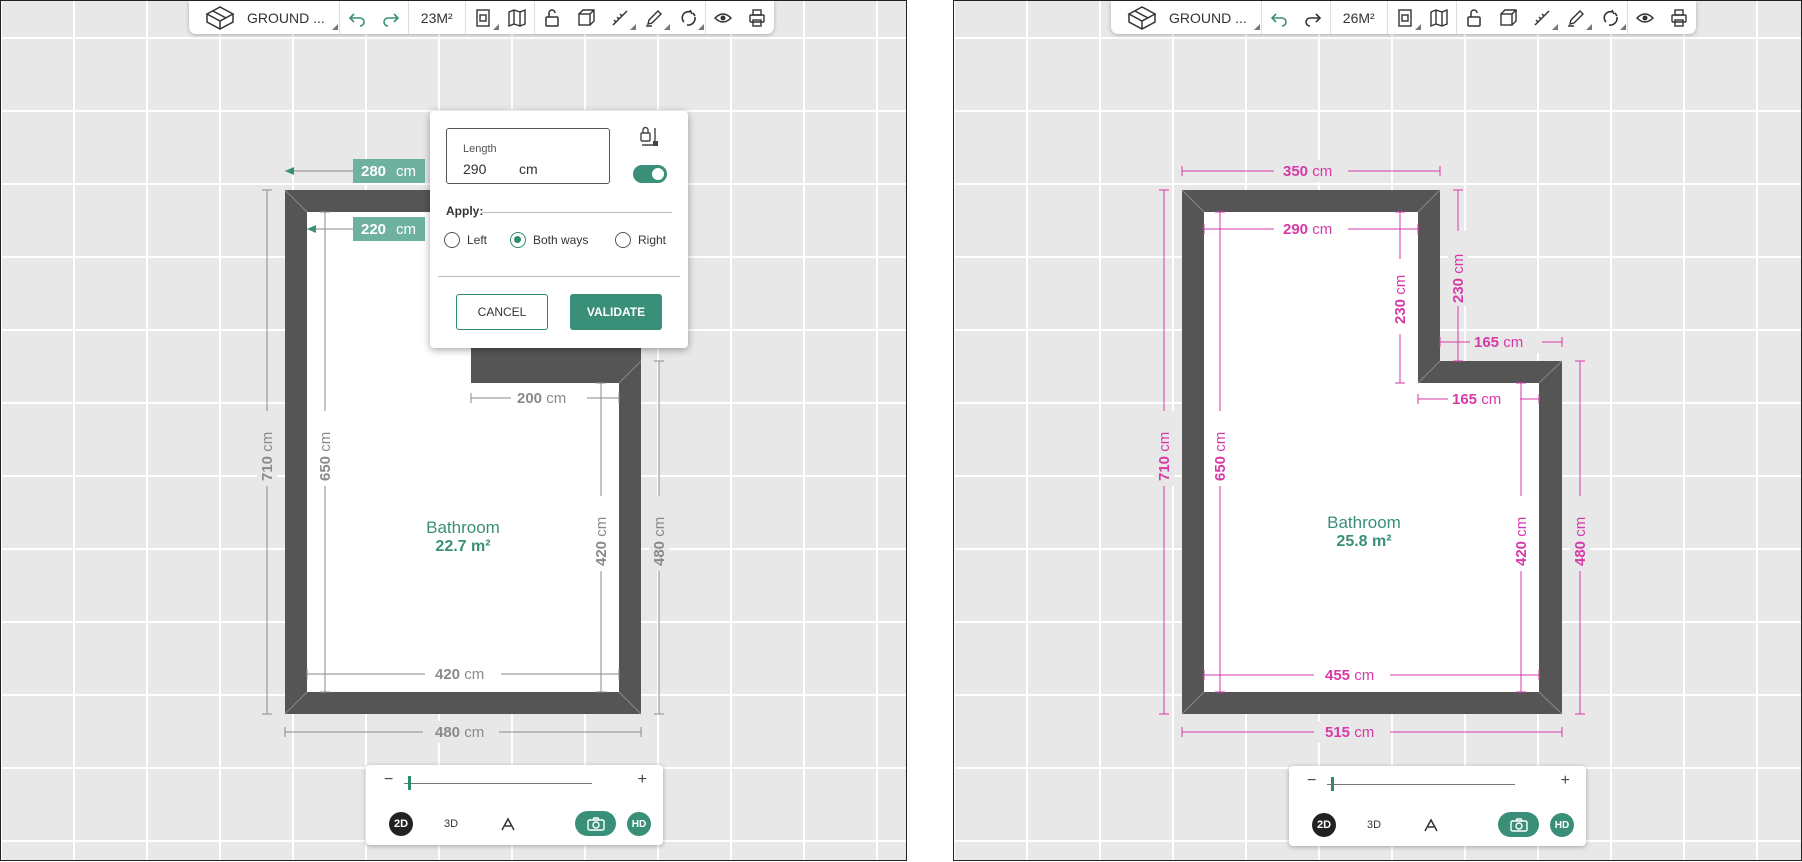 This screenshot has height=862, width=1802. What do you see at coordinates (465, 240) in the screenshot?
I see `radio-left: Left` at bounding box center [465, 240].